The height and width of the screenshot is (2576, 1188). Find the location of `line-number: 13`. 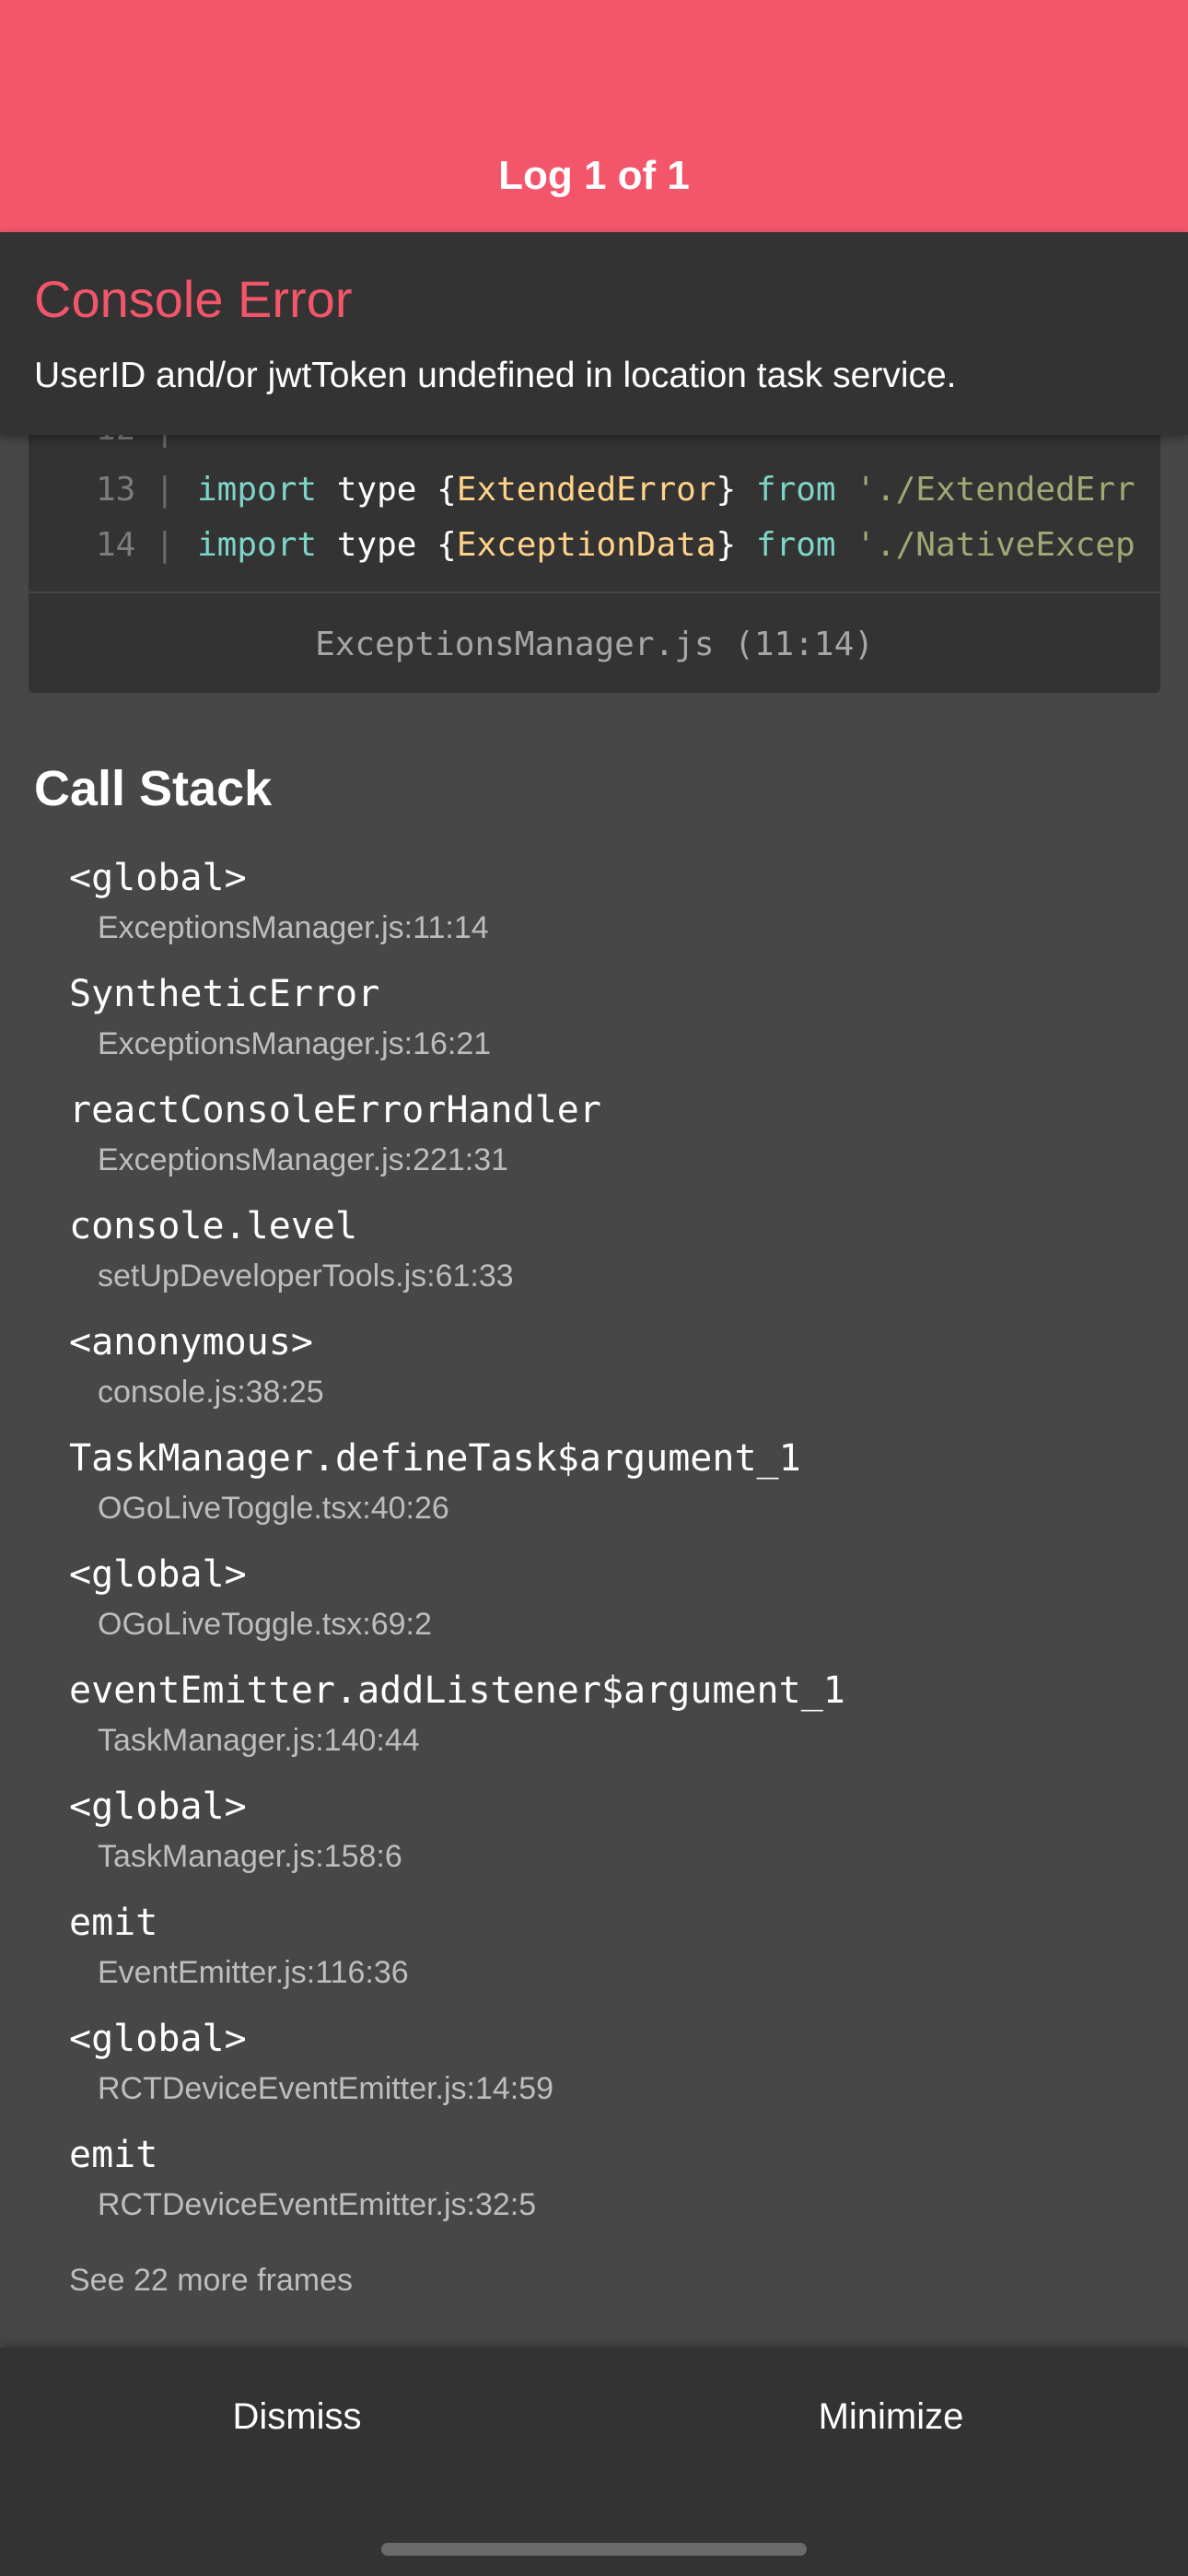

line-number: 13 is located at coordinates (116, 490).